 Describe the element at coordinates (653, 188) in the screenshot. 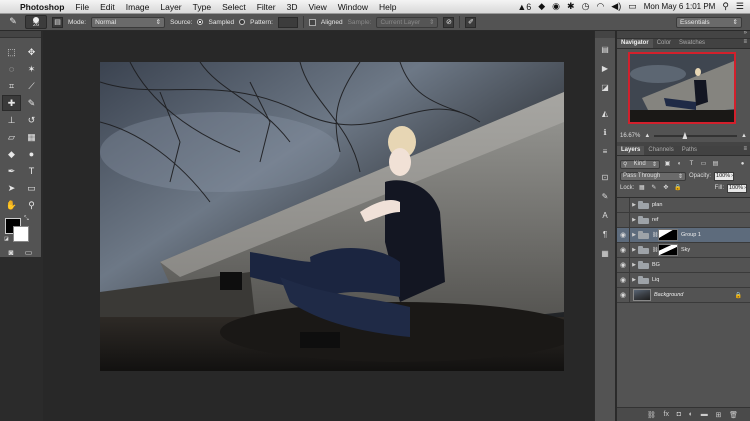

I see `lock-pixels-icon: ✎` at that location.